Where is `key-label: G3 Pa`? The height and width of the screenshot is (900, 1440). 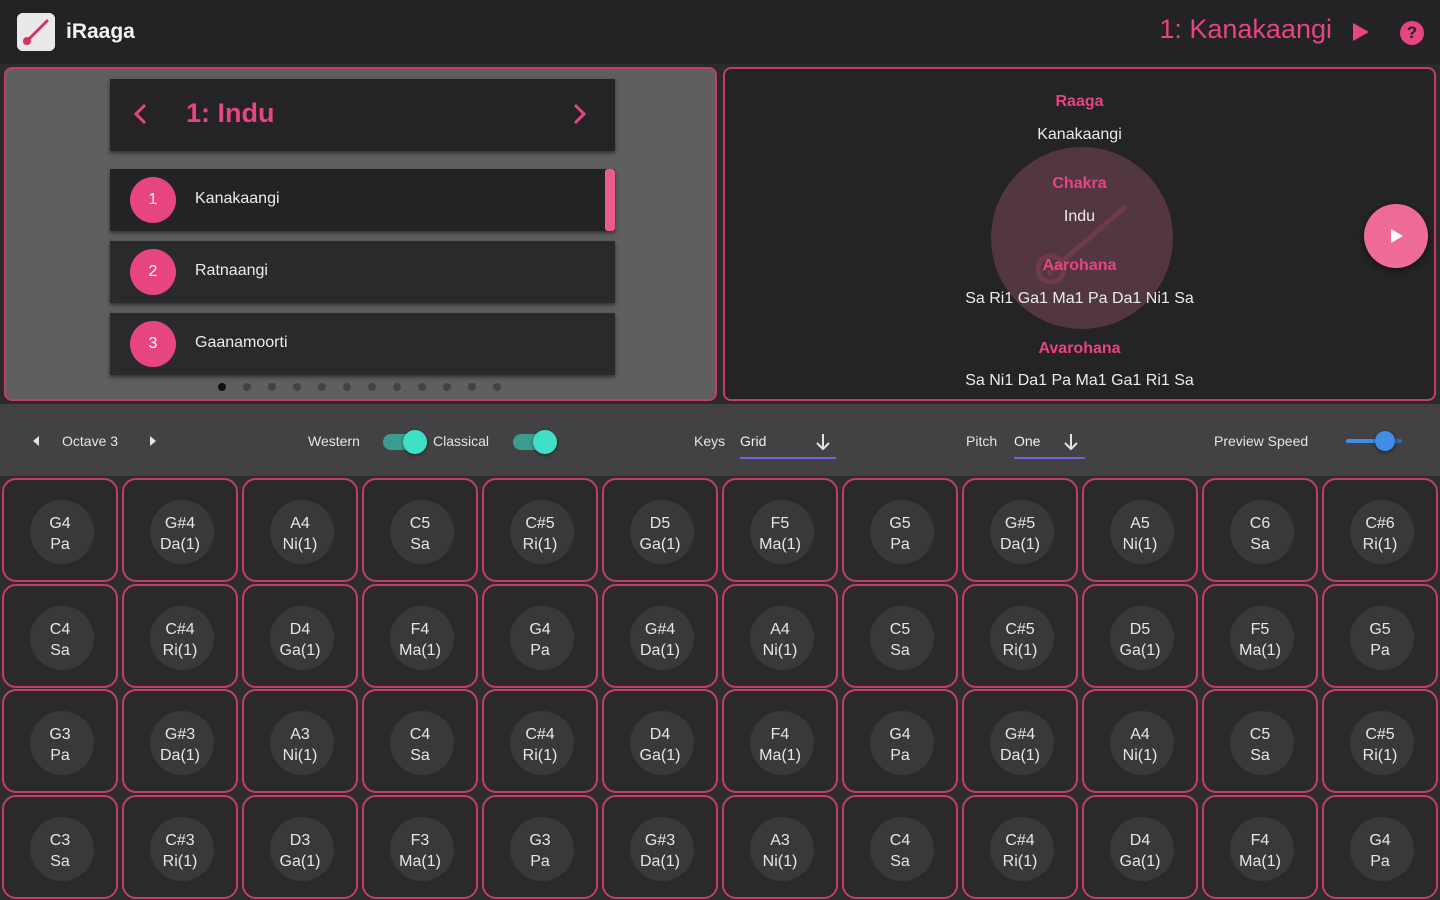
key-label: G3 Pa is located at coordinates (540, 851).